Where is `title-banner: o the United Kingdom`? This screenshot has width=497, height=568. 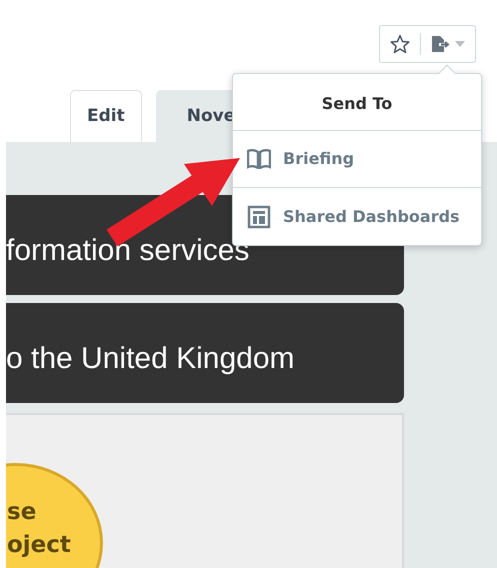
title-banner: o the United Kingdom is located at coordinates (205, 353).